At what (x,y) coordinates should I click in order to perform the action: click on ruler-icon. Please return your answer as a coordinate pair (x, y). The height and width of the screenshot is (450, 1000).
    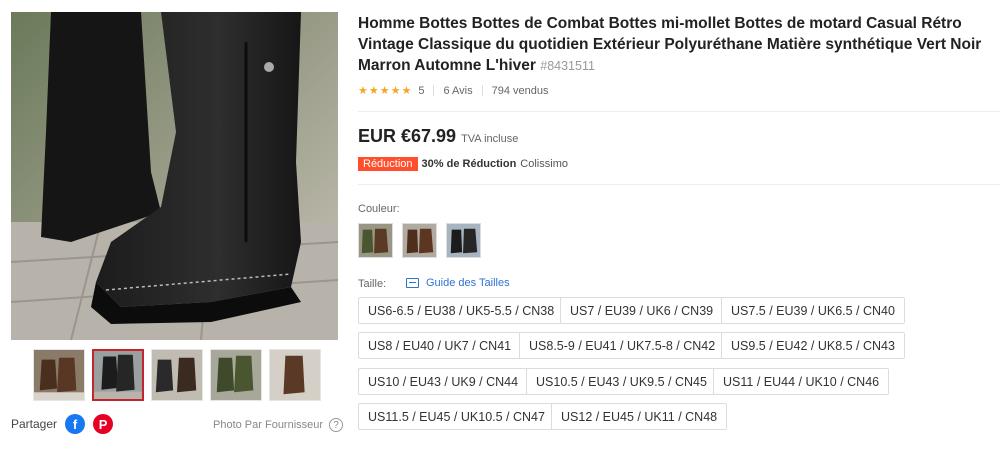
    Looking at the image, I should click on (412, 283).